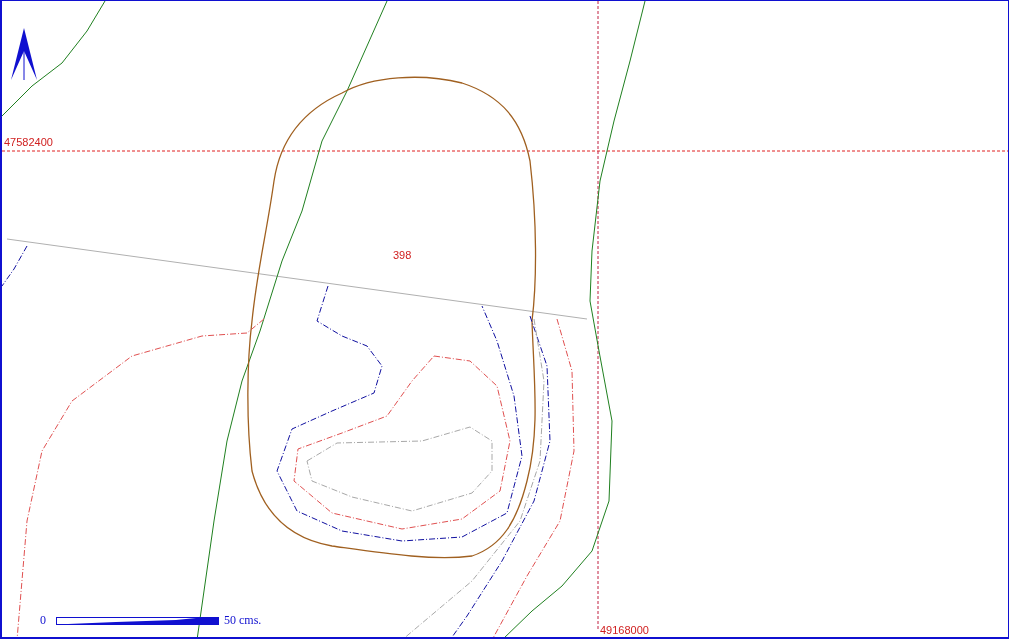 This screenshot has height=639, width=1009. Describe the element at coordinates (43, 620) in the screenshot. I see `scale-label: 0` at that location.